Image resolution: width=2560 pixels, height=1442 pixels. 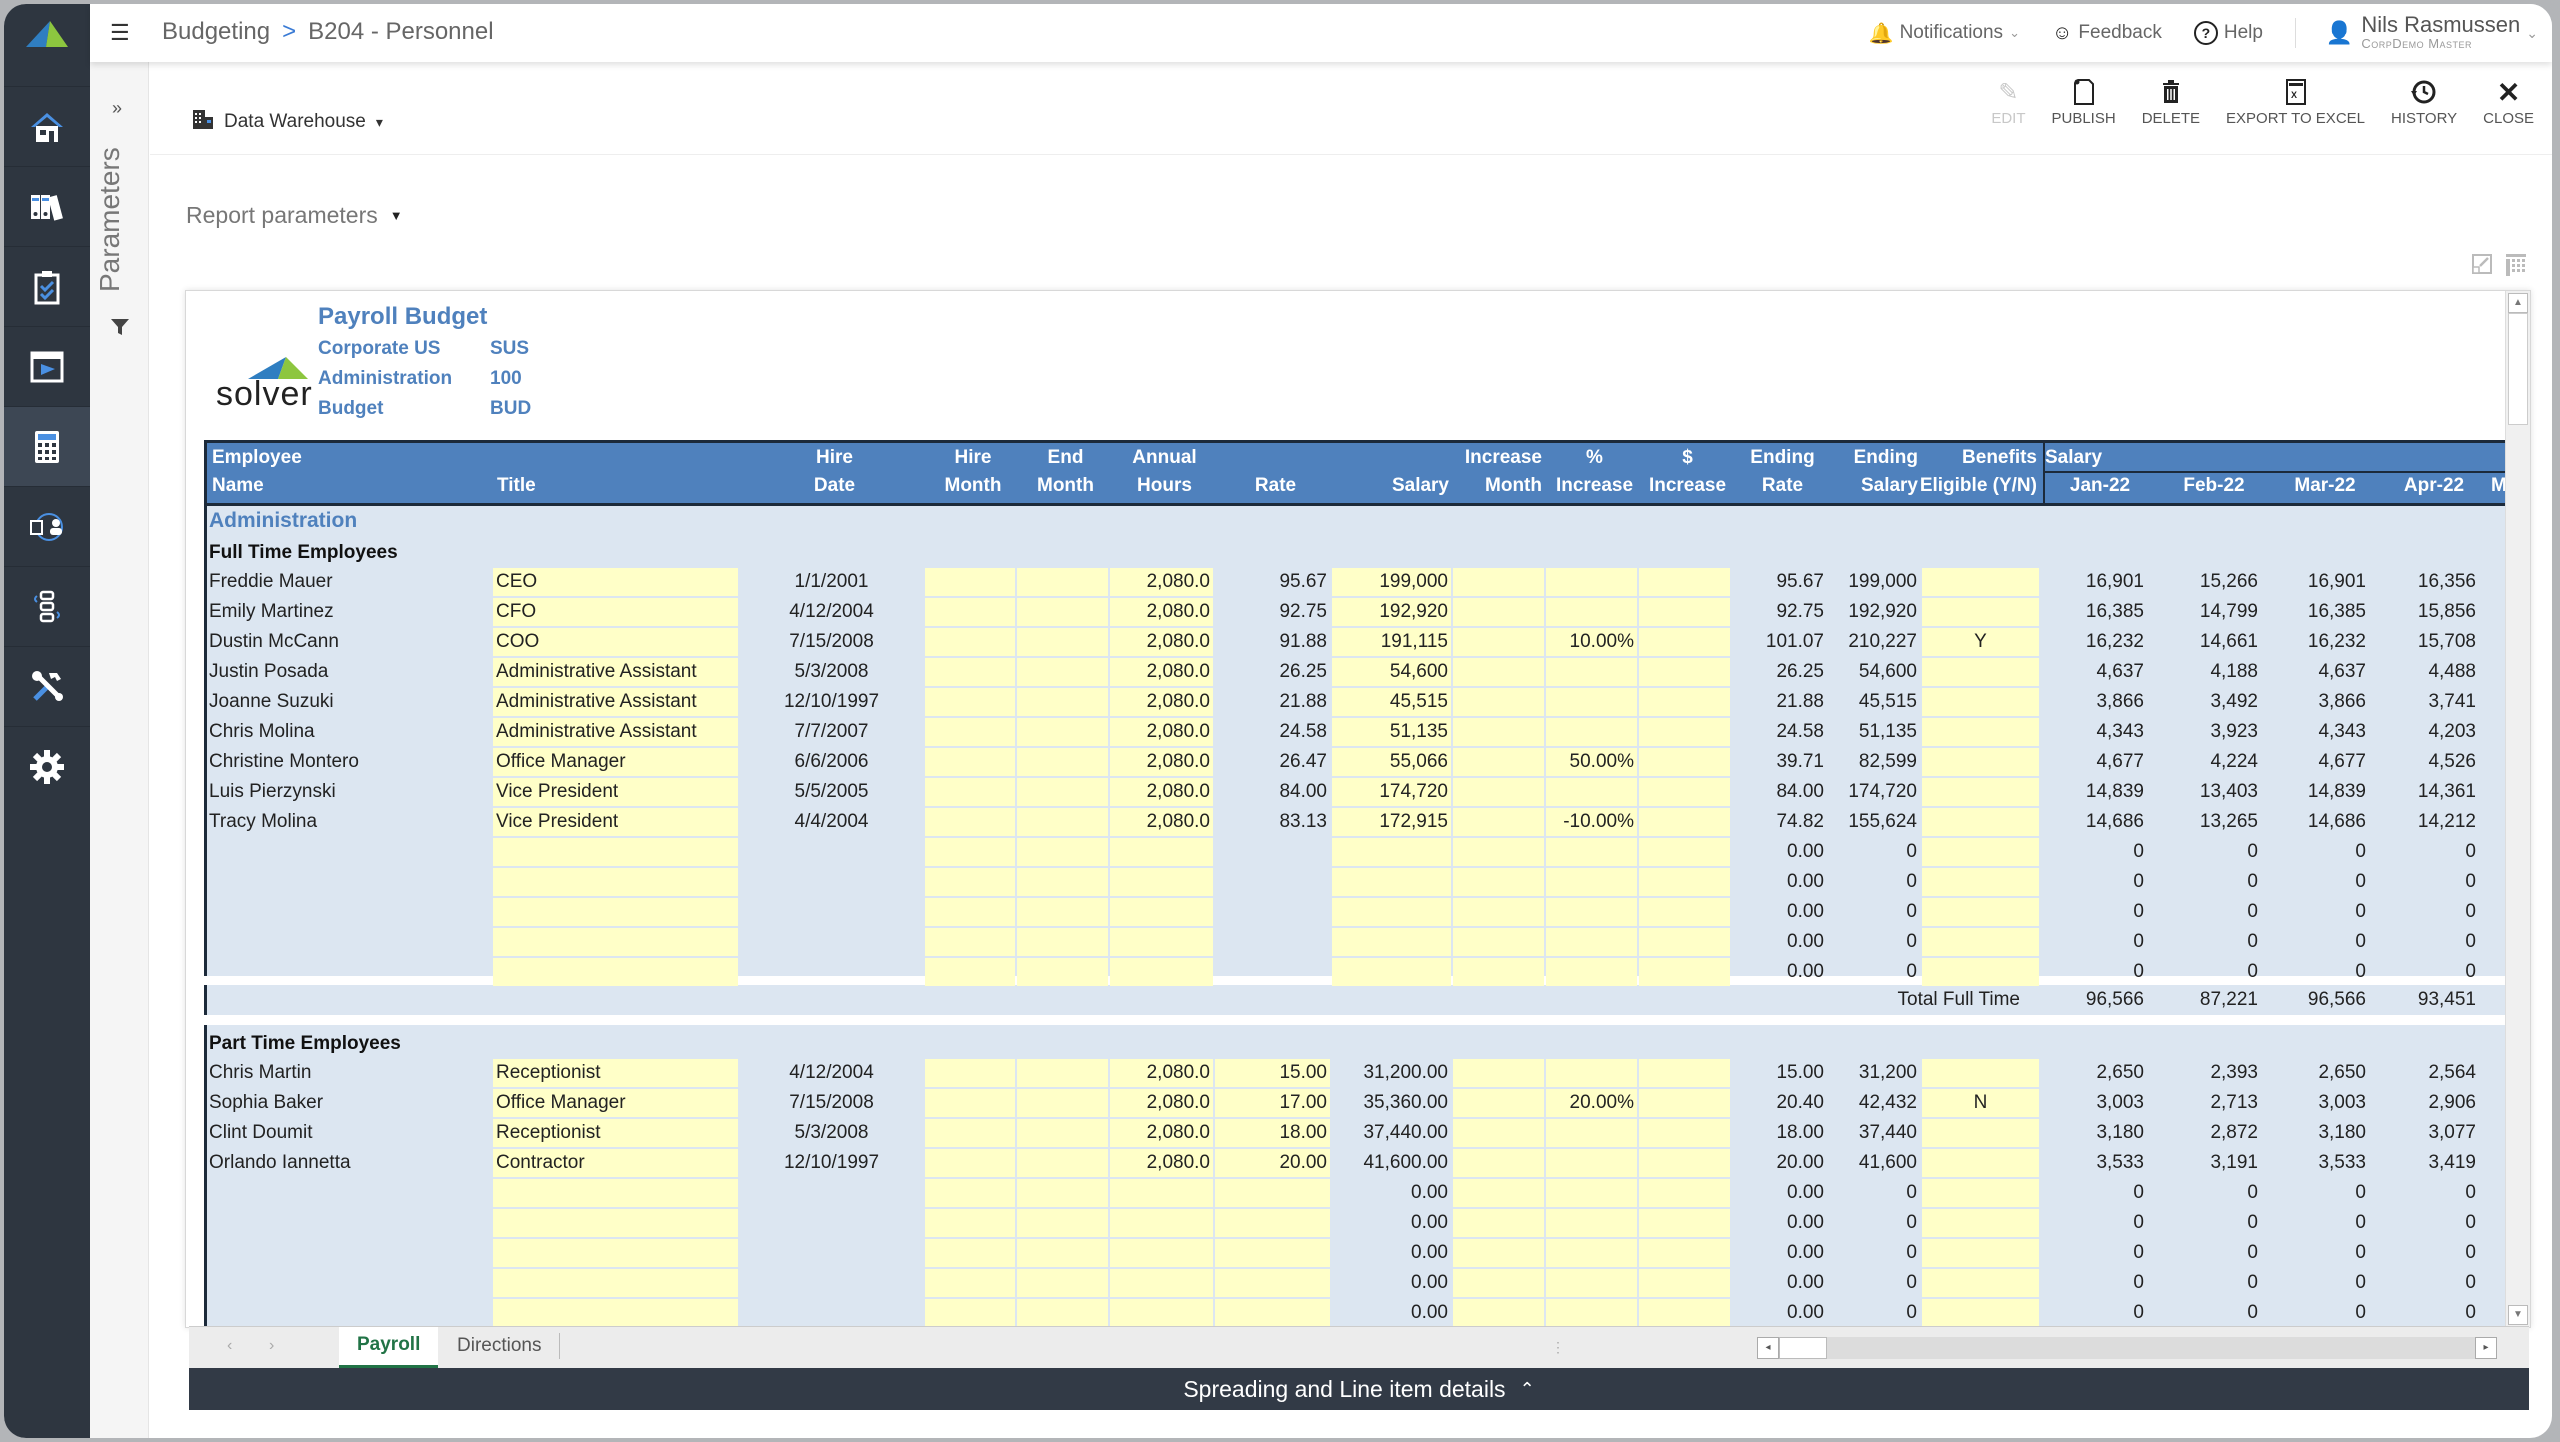 What do you see at coordinates (2432, 33) in the screenshot?
I see `user-menu: 👤 Nils Rasmussen CorpDemo Master ⌄` at bounding box center [2432, 33].